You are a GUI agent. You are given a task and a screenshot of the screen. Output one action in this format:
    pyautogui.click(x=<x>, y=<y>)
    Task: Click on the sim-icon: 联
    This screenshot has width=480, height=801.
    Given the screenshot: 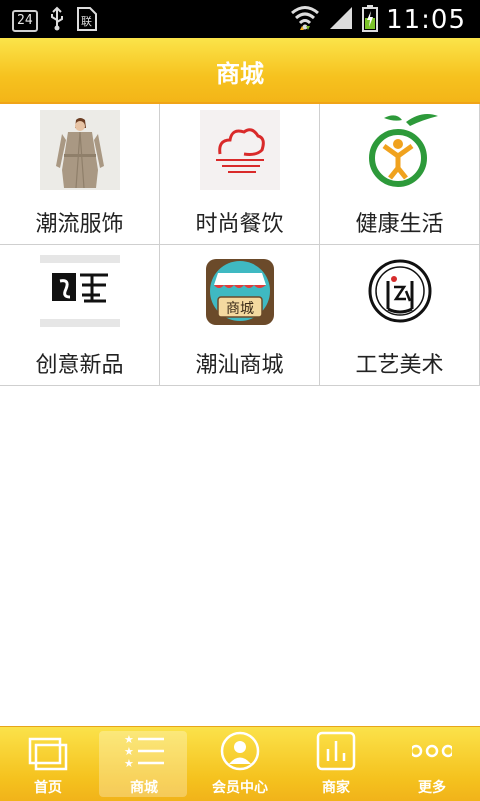 What is the action you would take?
    pyautogui.click(x=87, y=21)
    